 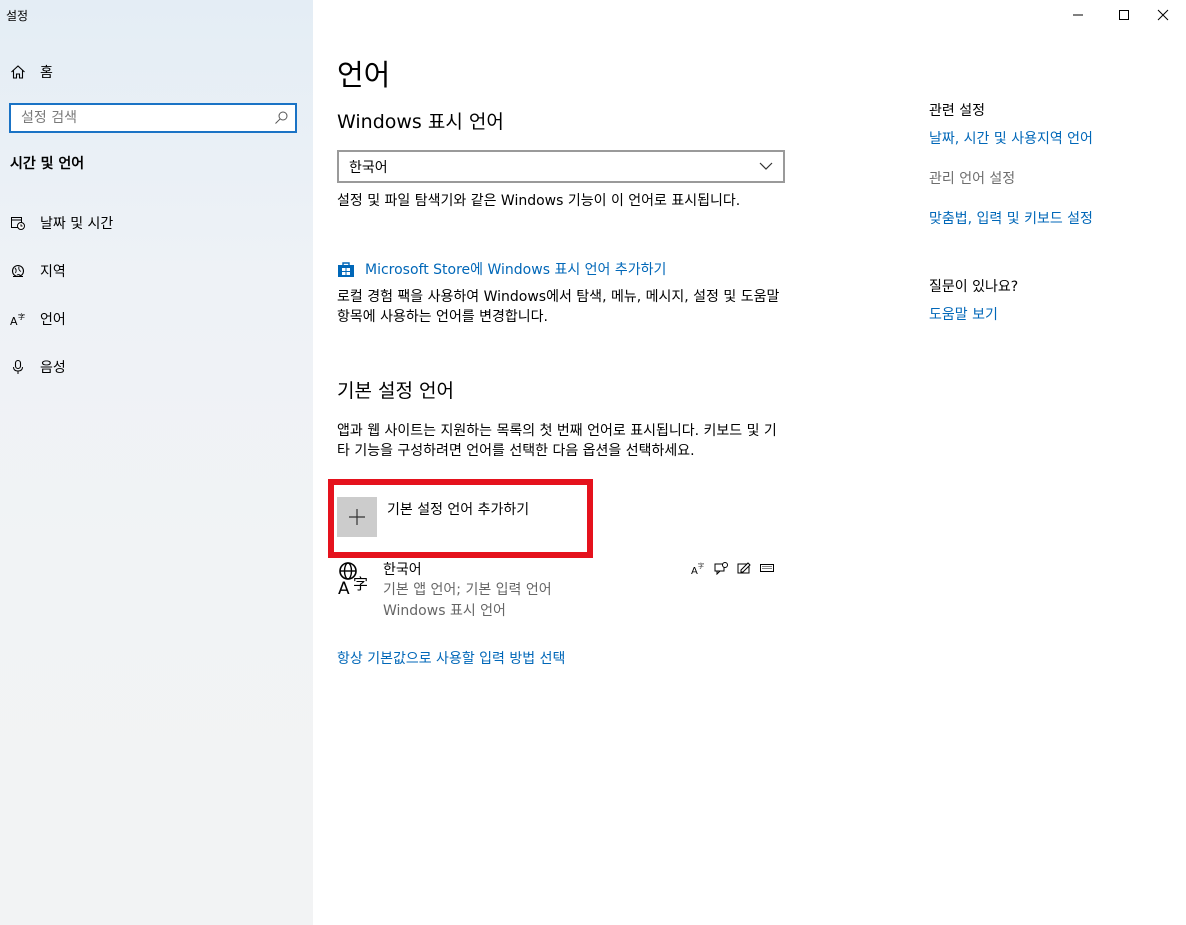 I want to click on handwriting-icon, so click(x=744, y=567).